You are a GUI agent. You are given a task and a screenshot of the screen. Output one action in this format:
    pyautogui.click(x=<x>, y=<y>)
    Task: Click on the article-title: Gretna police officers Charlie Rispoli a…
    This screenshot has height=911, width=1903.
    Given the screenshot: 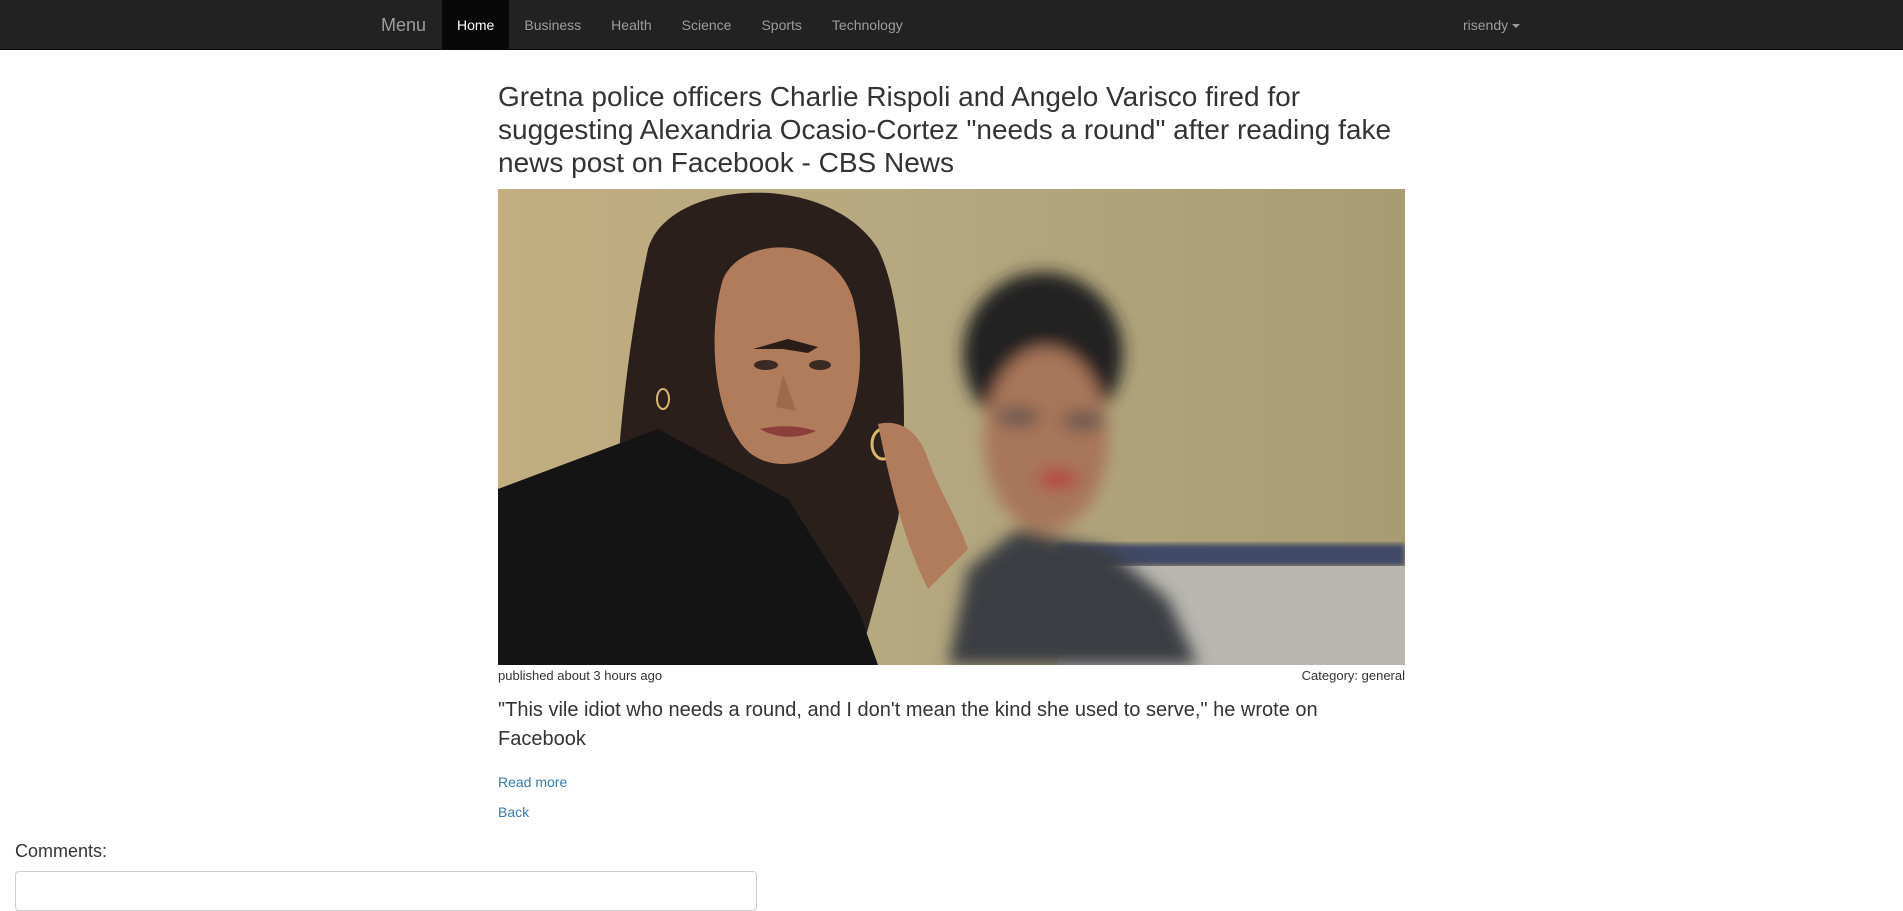 What is the action you would take?
    pyautogui.click(x=945, y=129)
    